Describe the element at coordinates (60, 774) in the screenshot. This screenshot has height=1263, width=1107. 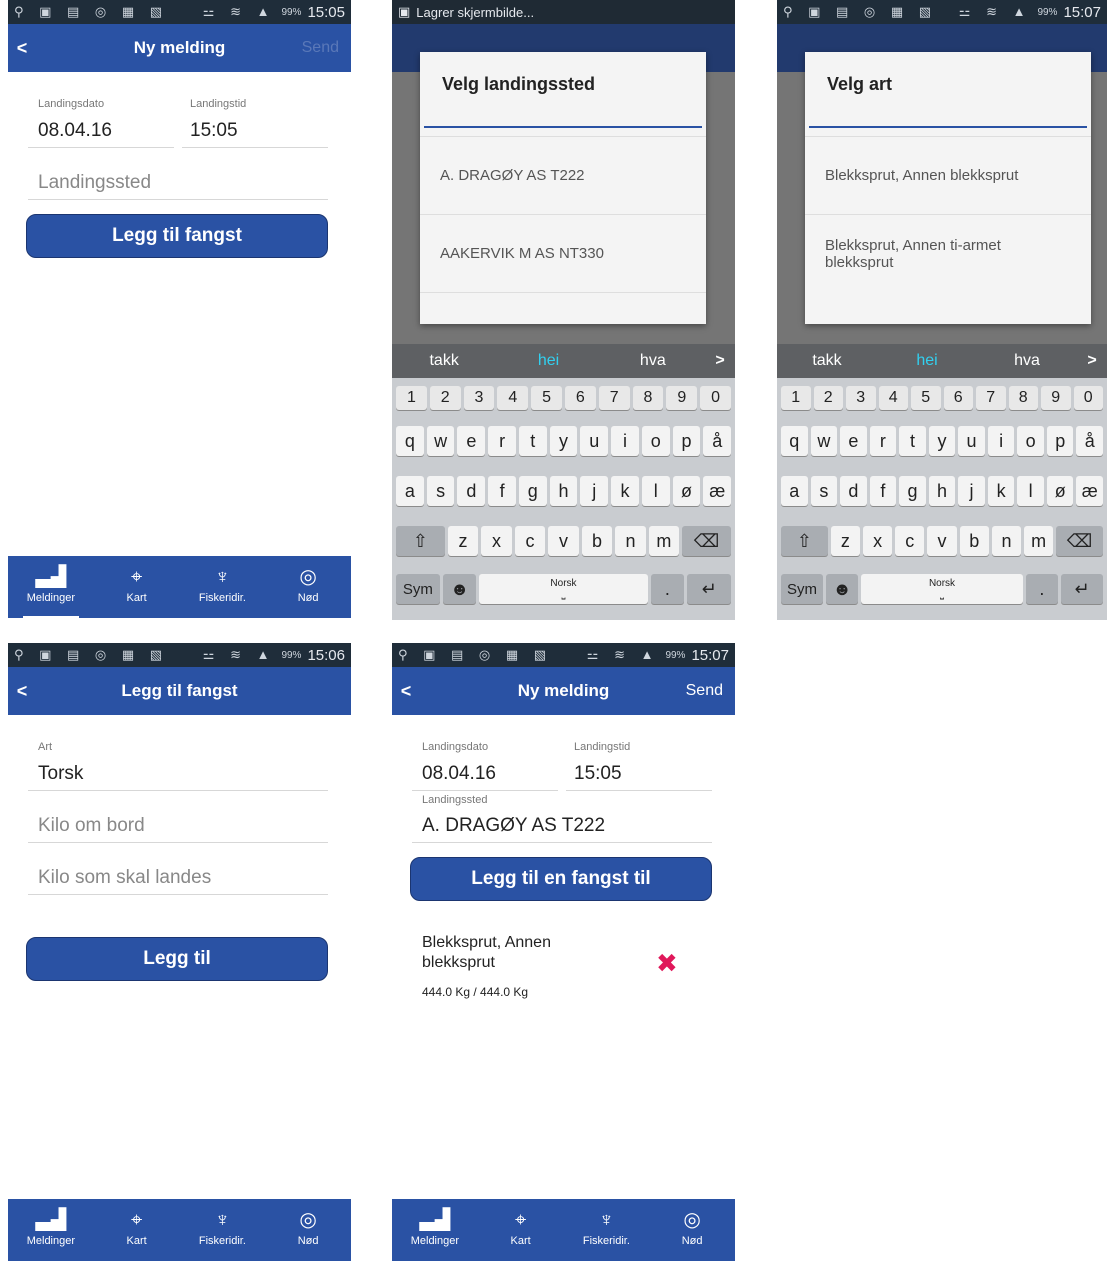
I see `species-field: Torsk` at that location.